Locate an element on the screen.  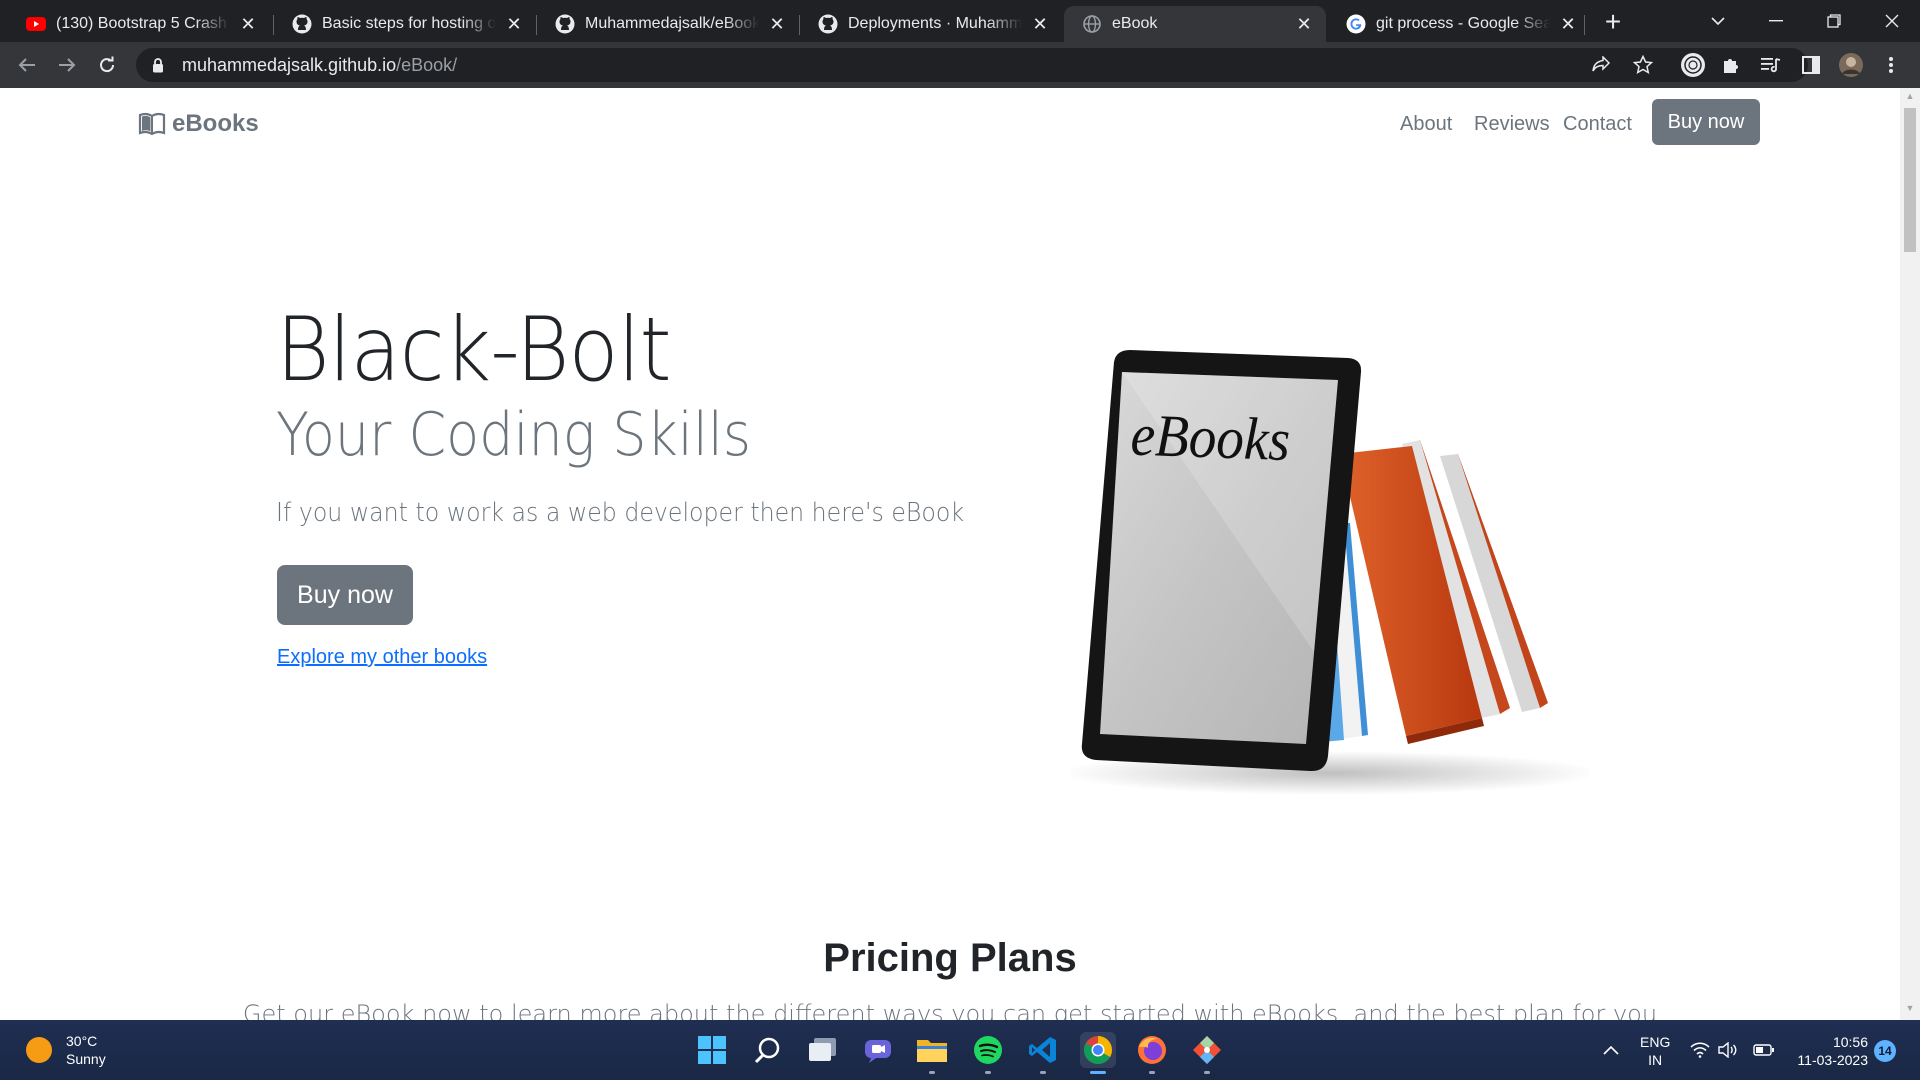
nav-link-about: About is located at coordinates (1426, 124).